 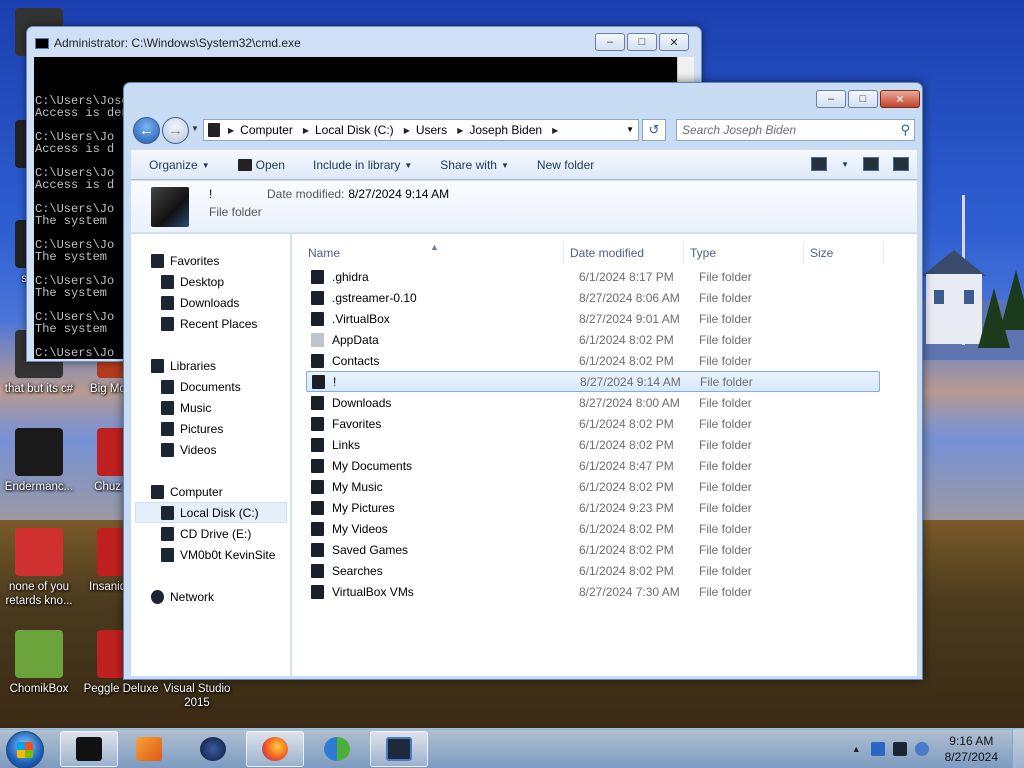 What do you see at coordinates (434, 247) in the screenshot?
I see `sort-arrow-icon: ▲` at bounding box center [434, 247].